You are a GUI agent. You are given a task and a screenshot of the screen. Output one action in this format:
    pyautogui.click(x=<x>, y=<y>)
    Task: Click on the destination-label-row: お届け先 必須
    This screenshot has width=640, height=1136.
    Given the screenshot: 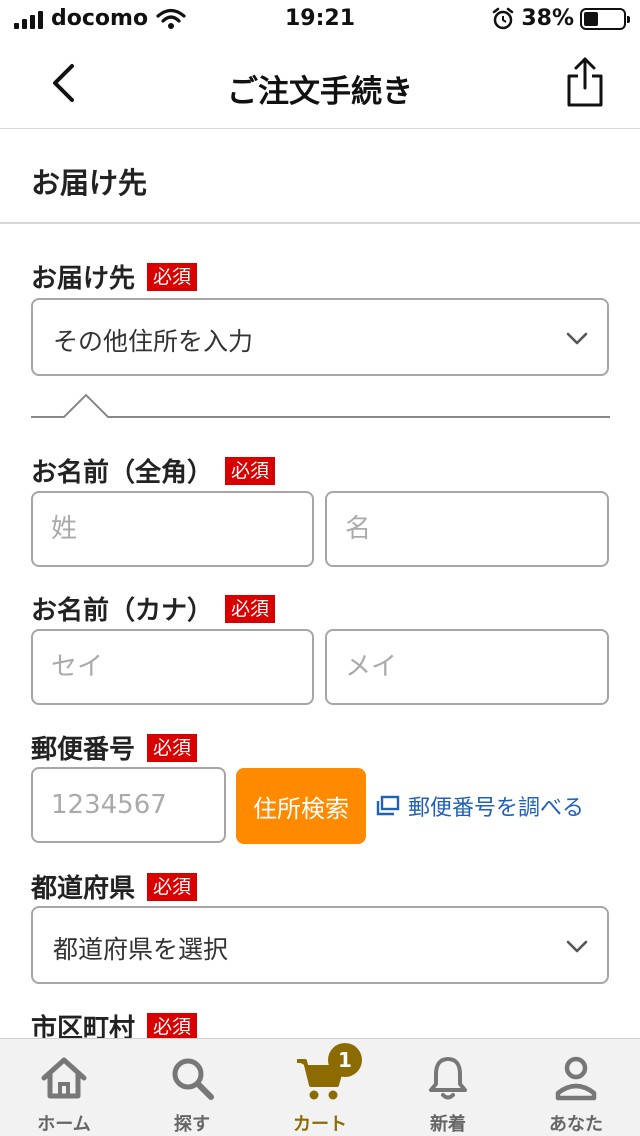 What is the action you would take?
    pyautogui.click(x=114, y=276)
    